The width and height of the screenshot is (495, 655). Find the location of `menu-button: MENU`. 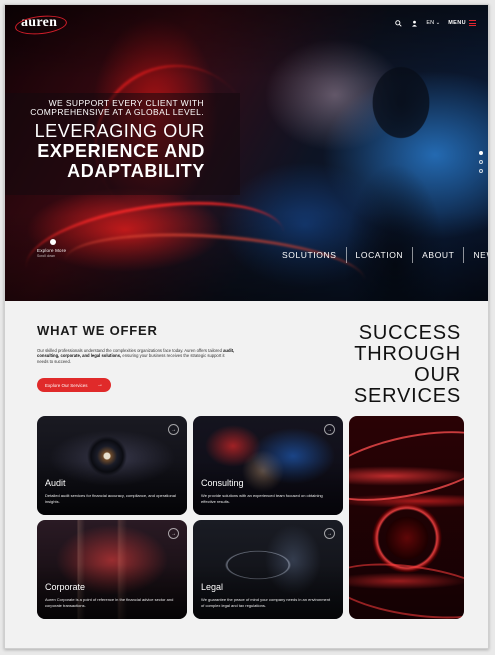

menu-button: MENU is located at coordinates (462, 23).